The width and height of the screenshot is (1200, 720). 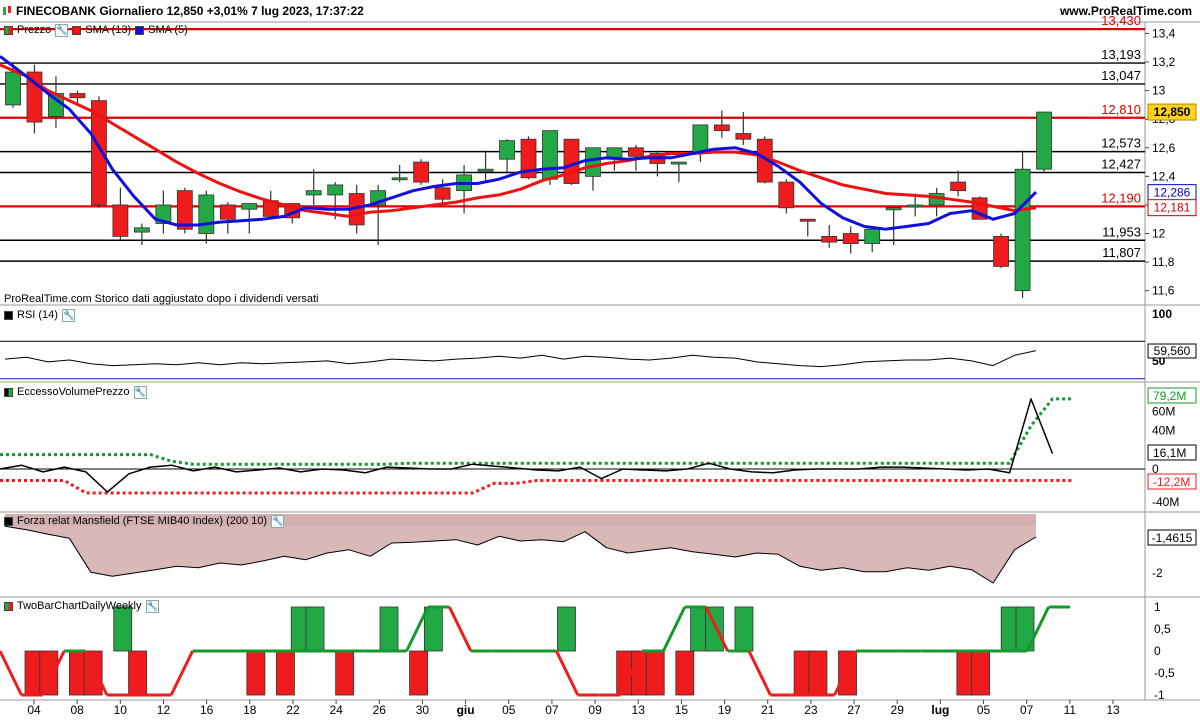 I want to click on x-axis-tick-label: 11, so click(x=1070, y=710).